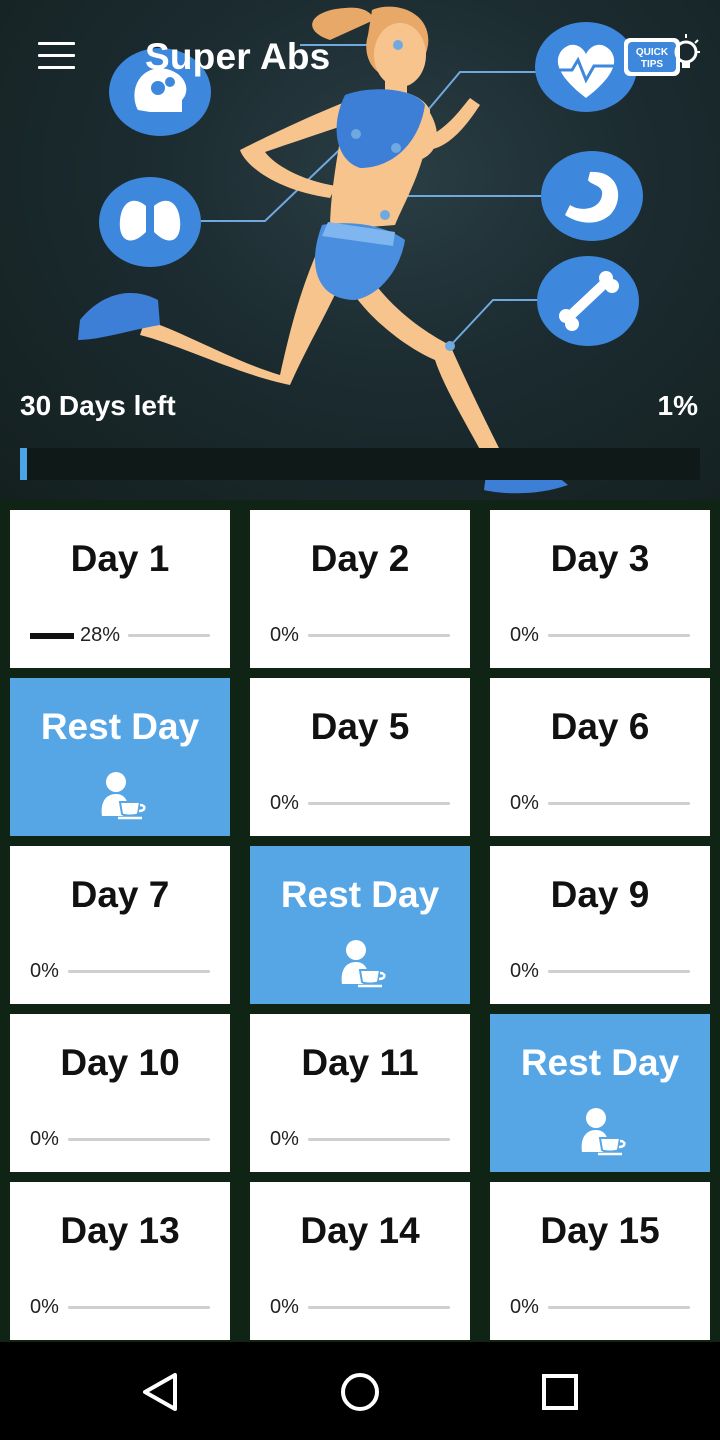 The image size is (720, 1440). I want to click on day-progress-fill, so click(52, 636).